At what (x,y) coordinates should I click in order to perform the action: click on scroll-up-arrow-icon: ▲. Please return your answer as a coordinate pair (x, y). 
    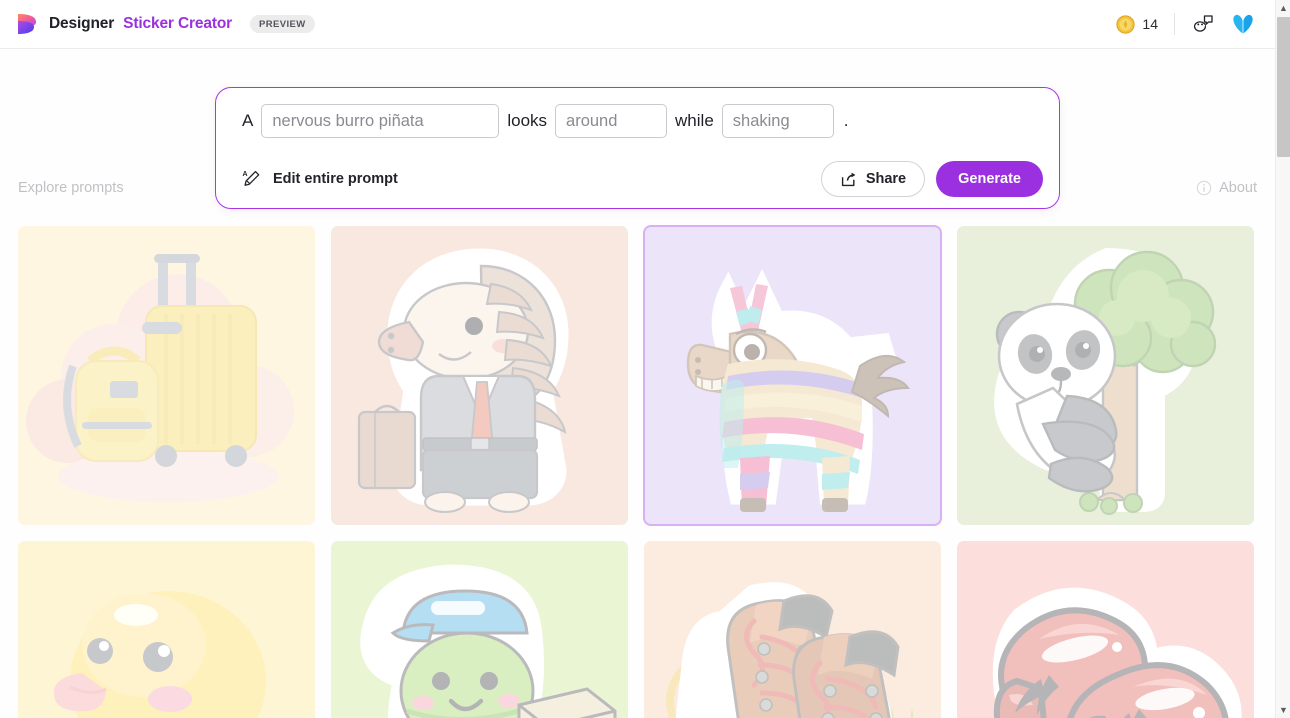
    Looking at the image, I should click on (1283, 8).